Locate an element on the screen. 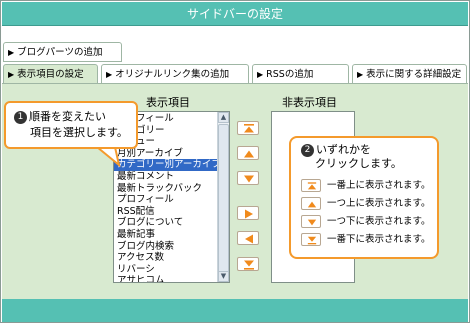  scroll-thumb is located at coordinates (223, 199).